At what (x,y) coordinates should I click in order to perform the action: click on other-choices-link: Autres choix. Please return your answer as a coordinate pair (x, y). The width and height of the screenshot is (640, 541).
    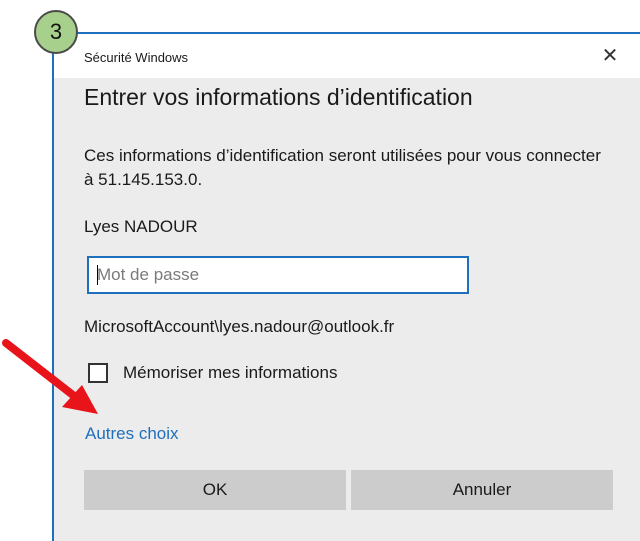
    Looking at the image, I should click on (132, 434).